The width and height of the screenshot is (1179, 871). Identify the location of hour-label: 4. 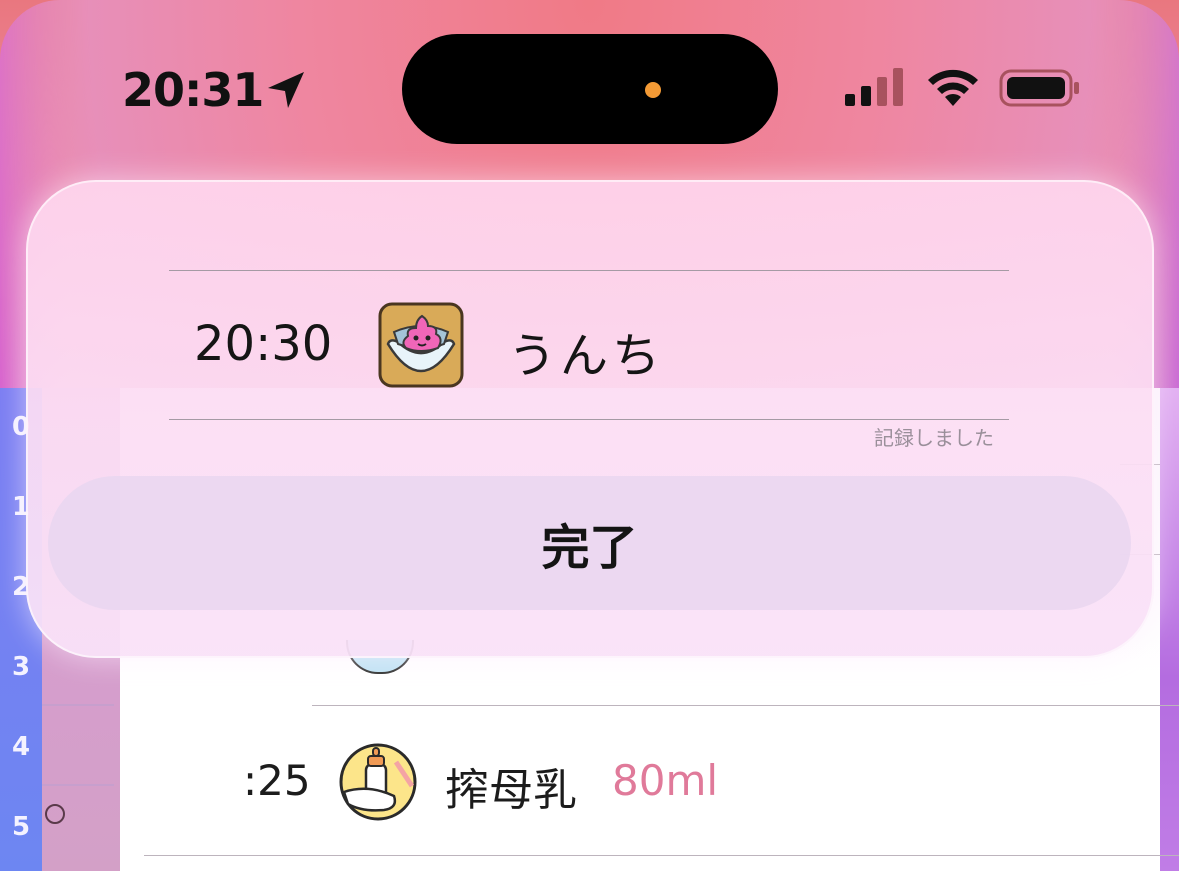
(21, 747).